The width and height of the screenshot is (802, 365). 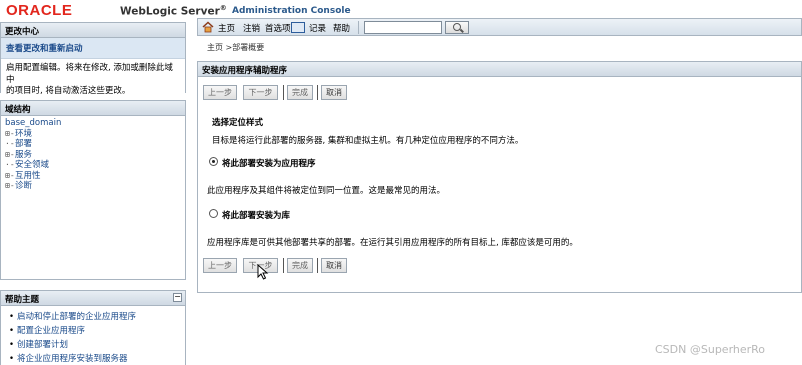 What do you see at coordinates (94, 358) in the screenshot?
I see `help-topic-link: 将企业应用程序安装到服务器` at bounding box center [94, 358].